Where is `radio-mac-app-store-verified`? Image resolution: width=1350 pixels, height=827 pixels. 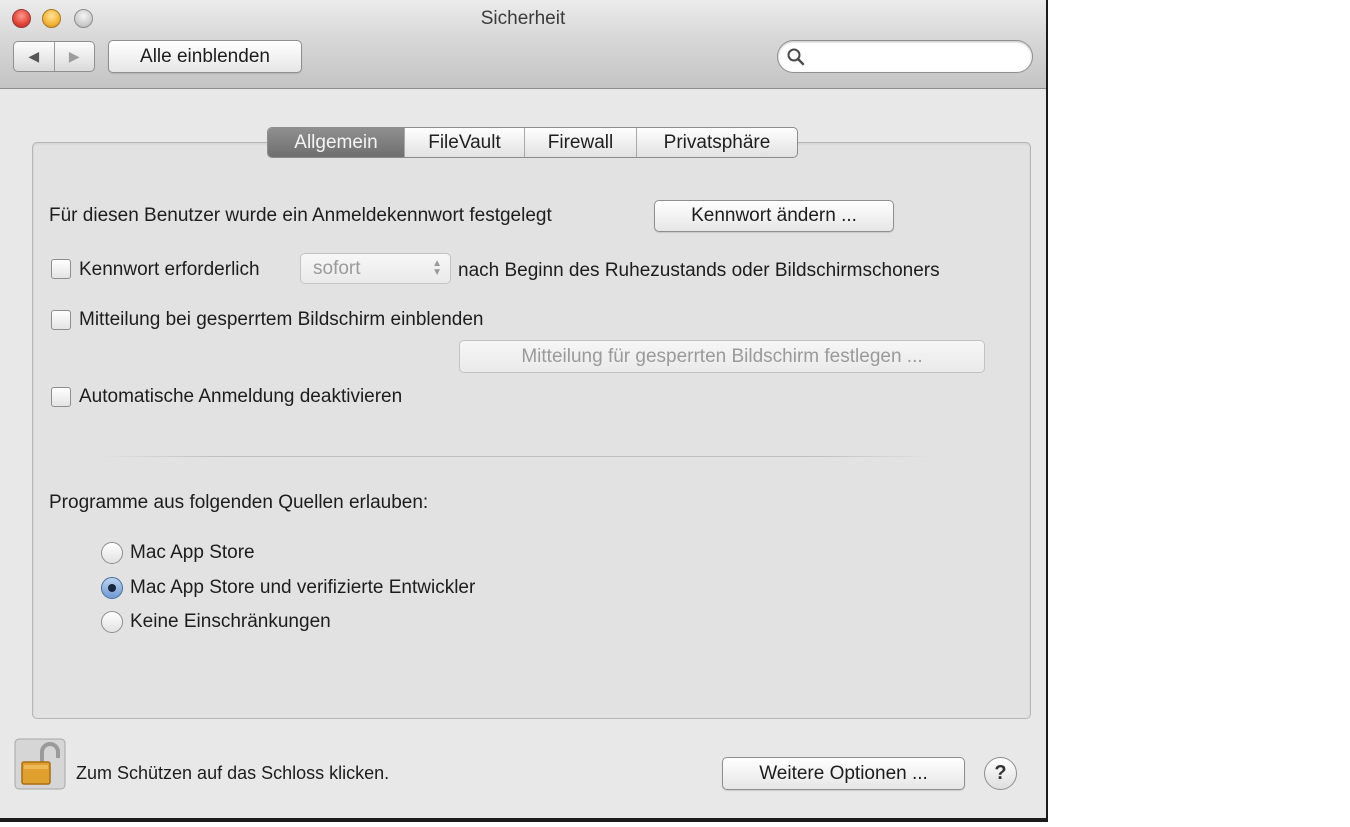
radio-mac-app-store-verified is located at coordinates (112, 588).